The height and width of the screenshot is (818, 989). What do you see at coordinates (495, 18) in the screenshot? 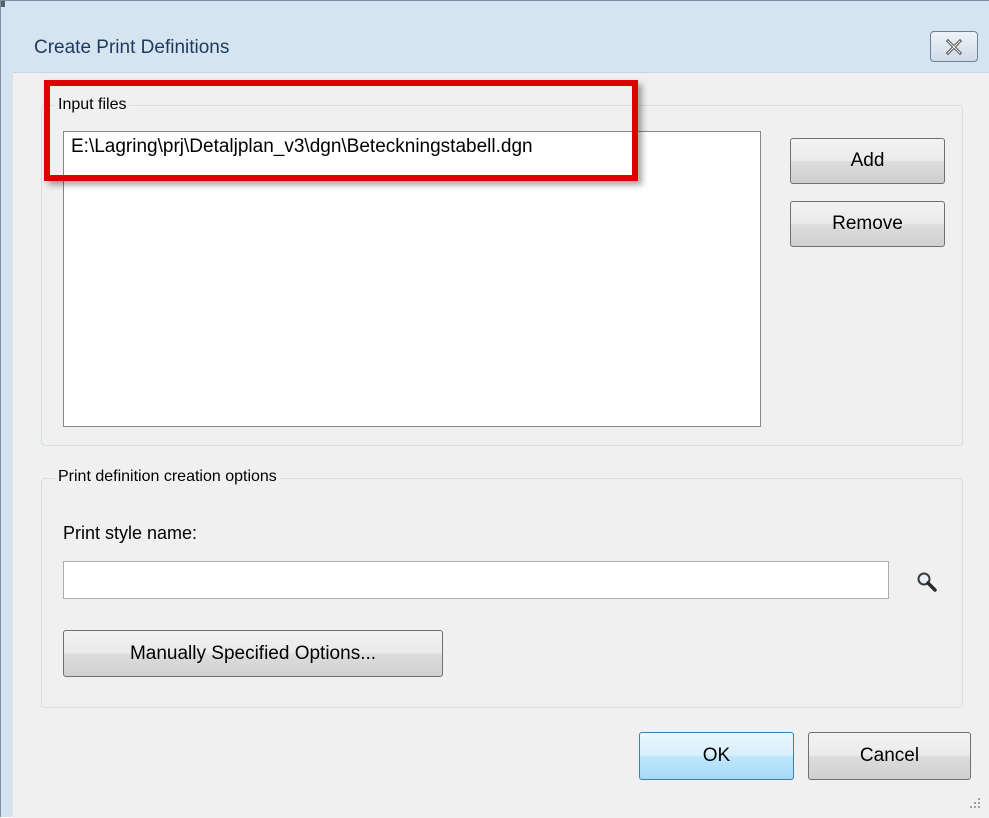
I see `title-bar` at bounding box center [495, 18].